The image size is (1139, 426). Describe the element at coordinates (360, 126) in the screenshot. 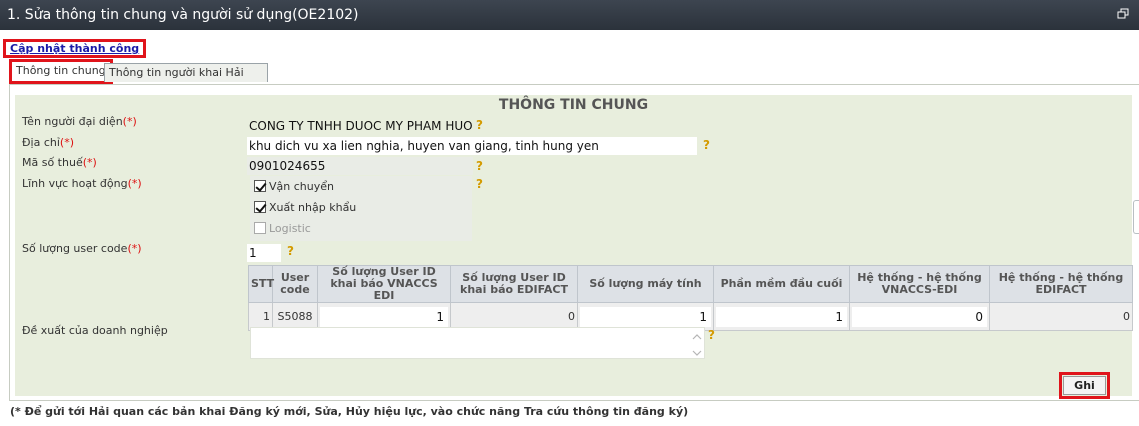

I see `representative-field: CONG TY TNHH DUOC MY PHAM HUONG TRAM` at that location.